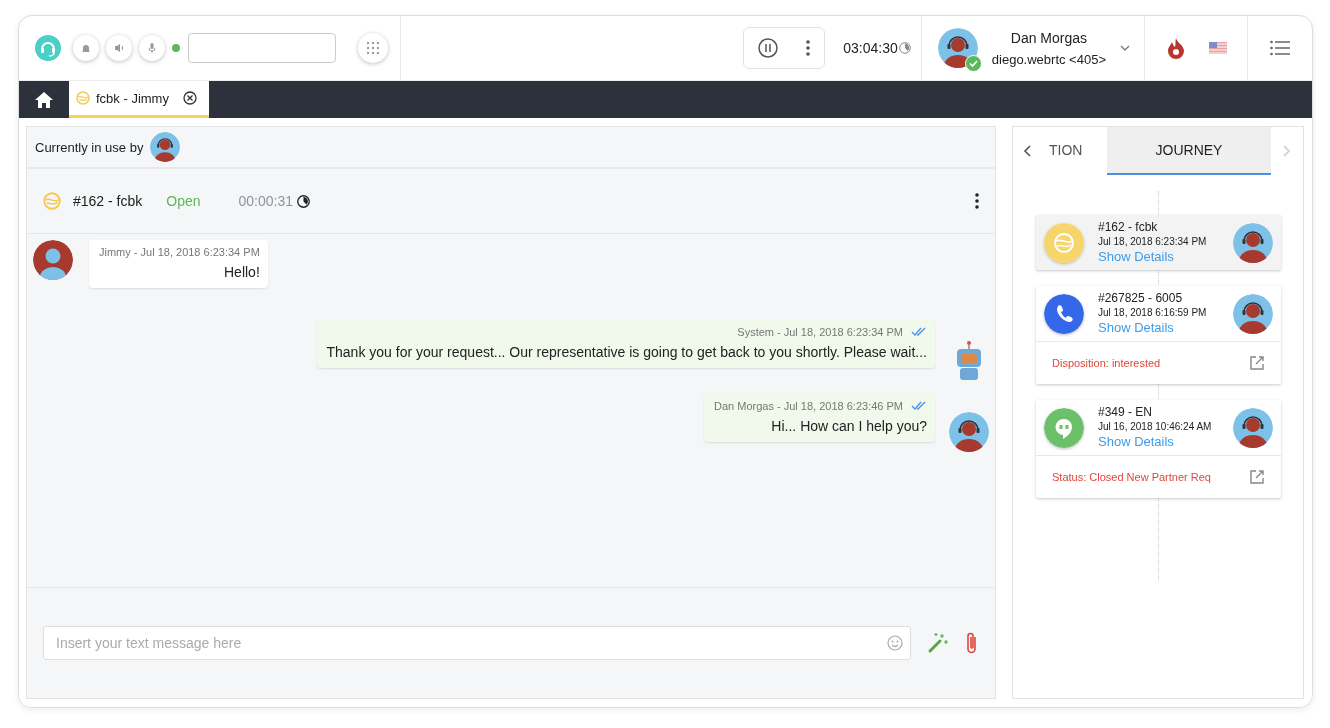 The image size is (1330, 728). Describe the element at coordinates (179, 252) in the screenshot. I see `message-meta: Jimmy - Jul 18, 2018 6:23:34 PM` at that location.